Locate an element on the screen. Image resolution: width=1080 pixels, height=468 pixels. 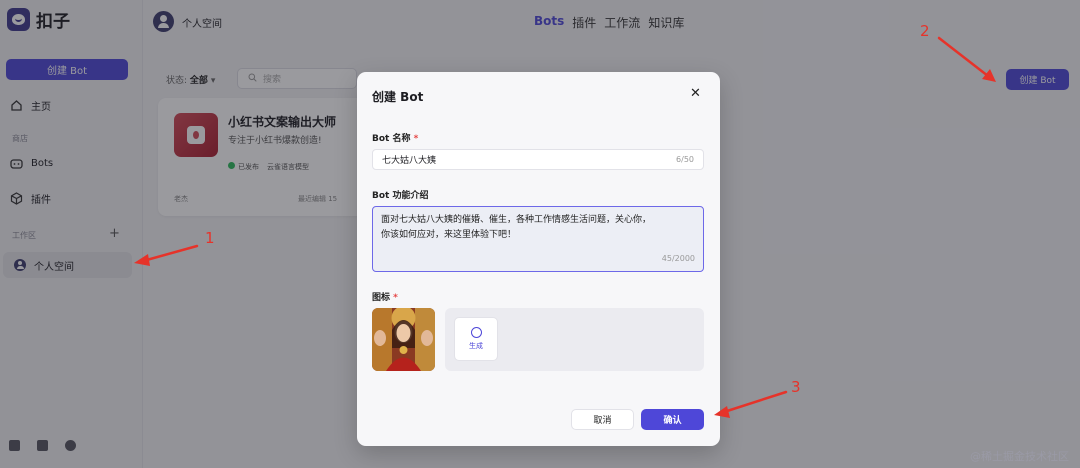
arrow-3-head is located at coordinates (722, 412).